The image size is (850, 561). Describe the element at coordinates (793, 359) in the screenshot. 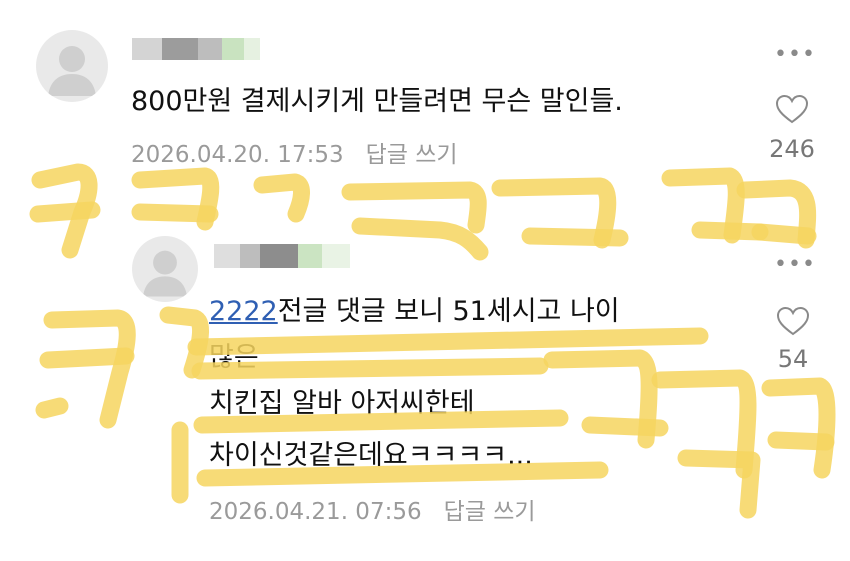

I see `like-count: 54` at that location.